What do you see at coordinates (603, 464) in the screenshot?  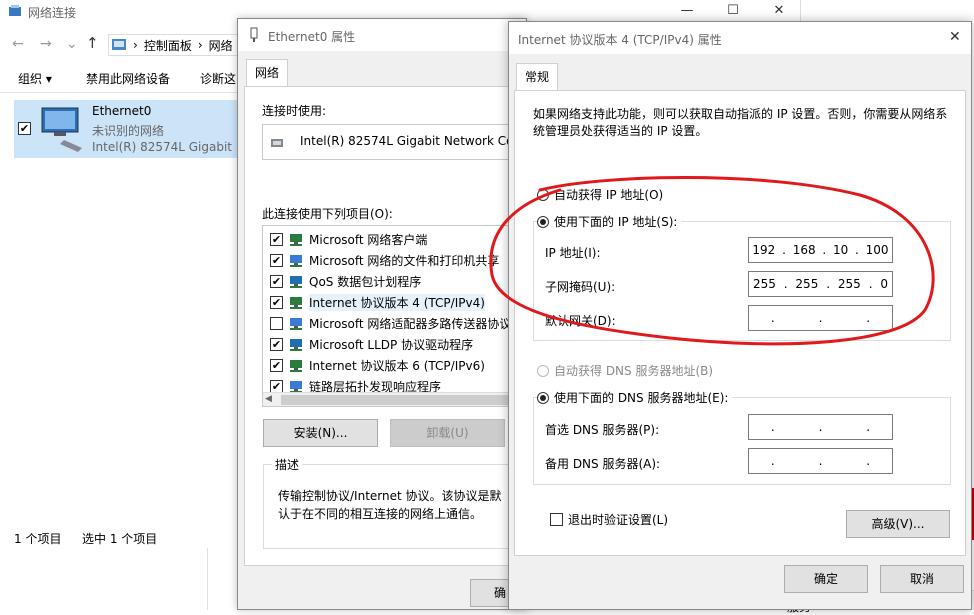 I see `alternate-dns-label: 备用 DNS 服务器(A):` at bounding box center [603, 464].